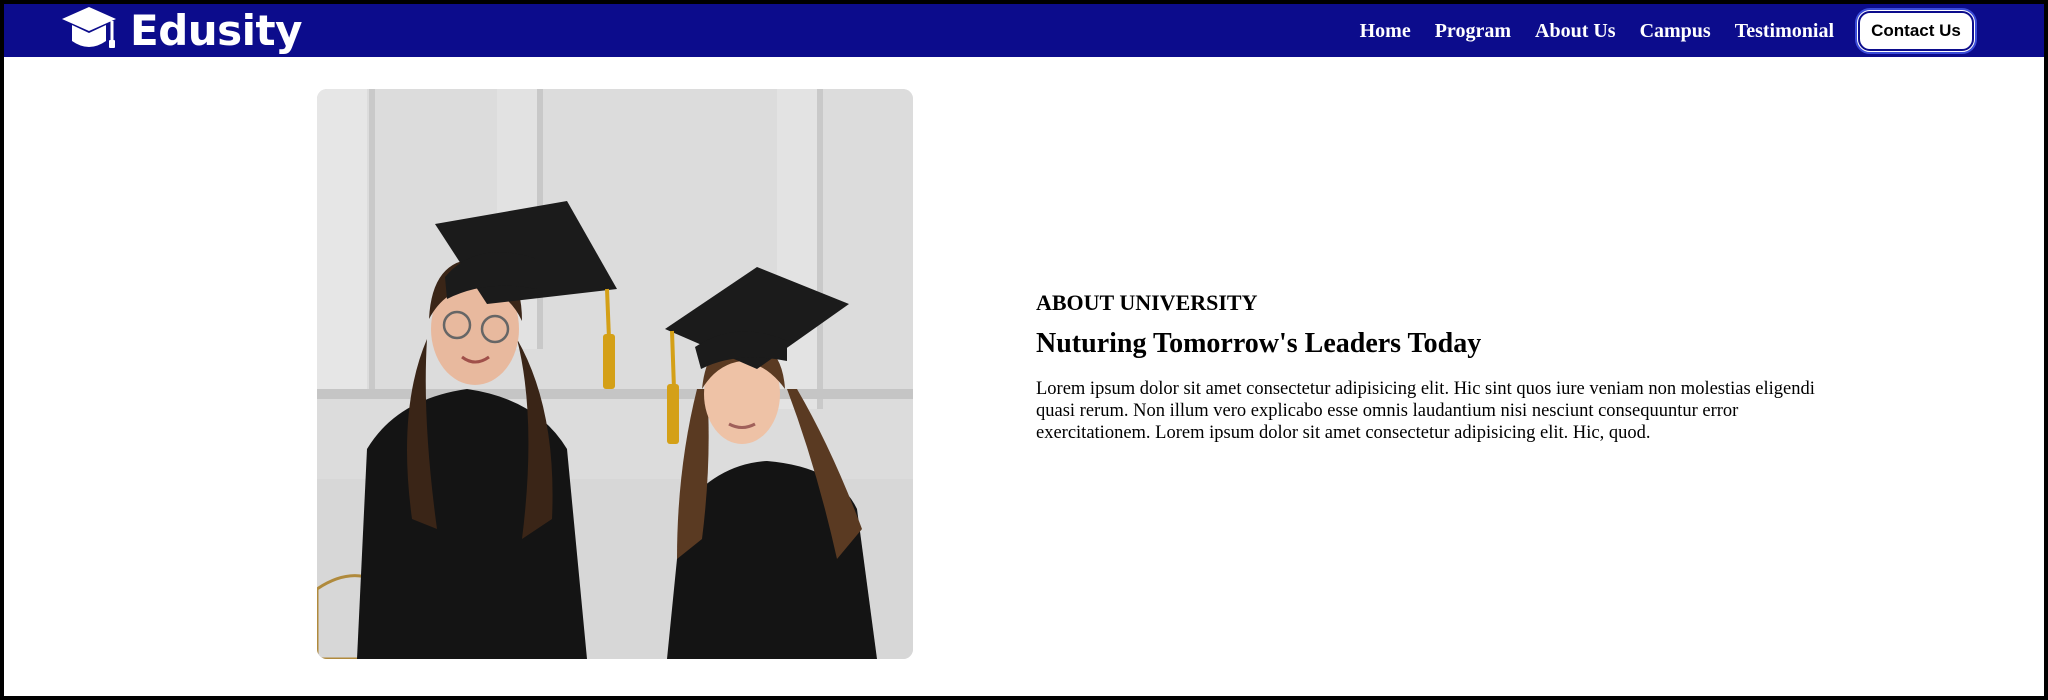 The image size is (2048, 700). Describe the element at coordinates (89, 27) in the screenshot. I see `graduation-cap-icon` at that location.